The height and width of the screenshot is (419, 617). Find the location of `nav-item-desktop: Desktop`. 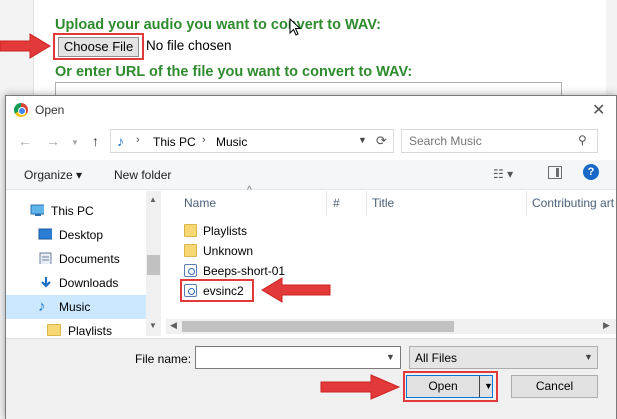

nav-item-desktop: Desktop is located at coordinates (76, 235).